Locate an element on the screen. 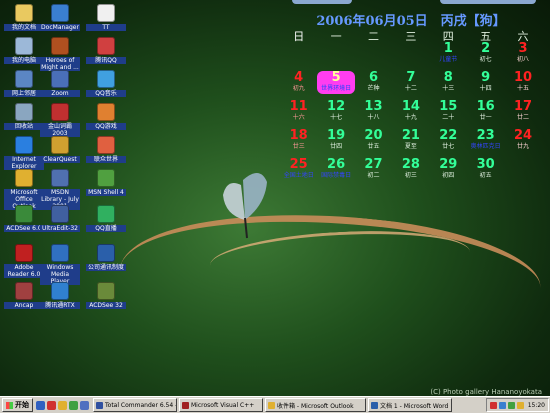 The image size is (550, 413). desktop-icon-label: 公司通讯制度 is located at coordinates (106, 267).